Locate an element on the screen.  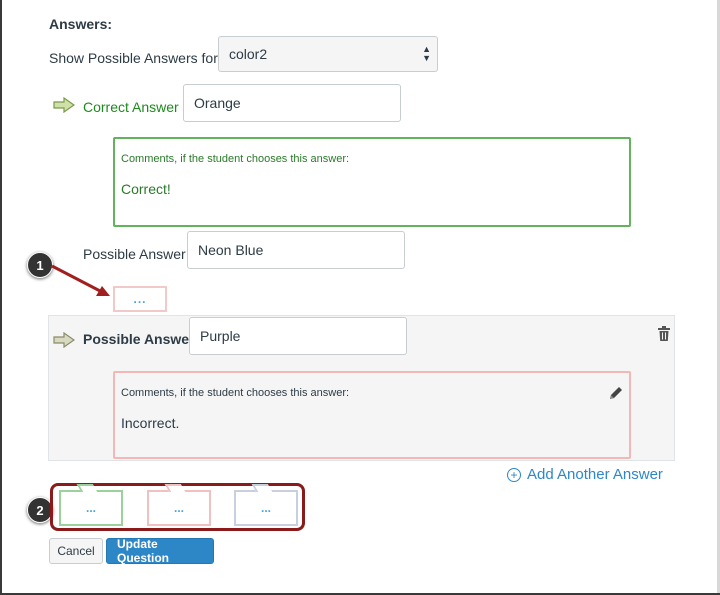
add-another-answer-link: + Add Another Answer is located at coordinates (585, 474).